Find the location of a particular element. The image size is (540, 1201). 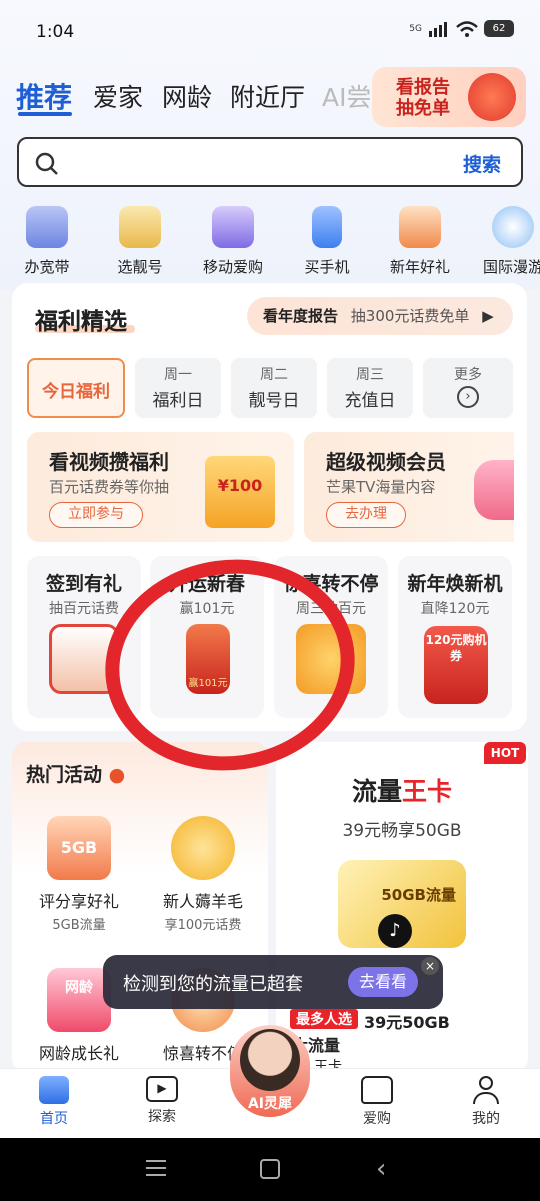

hot-item-title: 新人薅羊毛 is located at coordinates (202, 901).